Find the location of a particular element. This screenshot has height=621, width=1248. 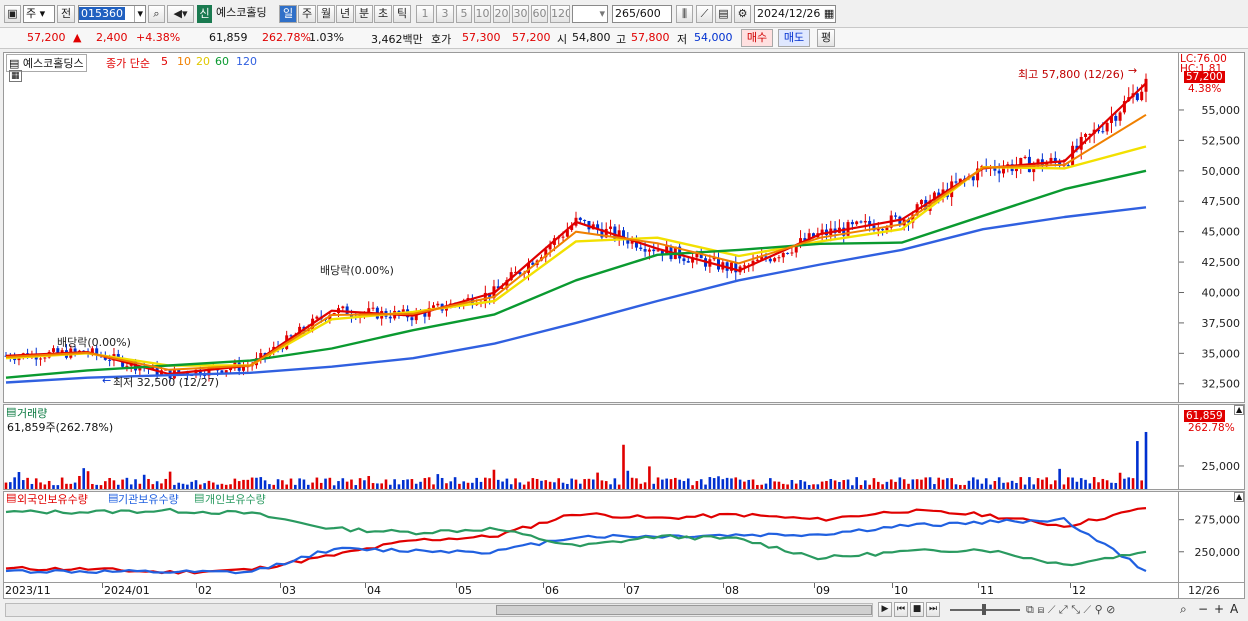

volume-axis-label: 25,000 is located at coordinates (1221, 466).